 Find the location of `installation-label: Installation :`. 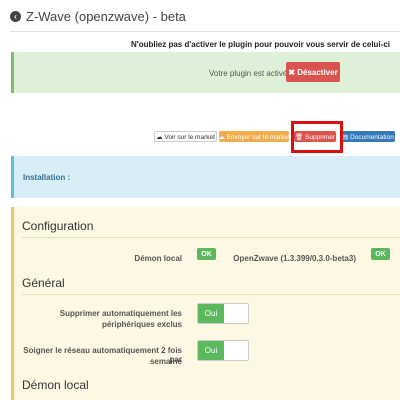

installation-label: Installation : is located at coordinates (47, 177).